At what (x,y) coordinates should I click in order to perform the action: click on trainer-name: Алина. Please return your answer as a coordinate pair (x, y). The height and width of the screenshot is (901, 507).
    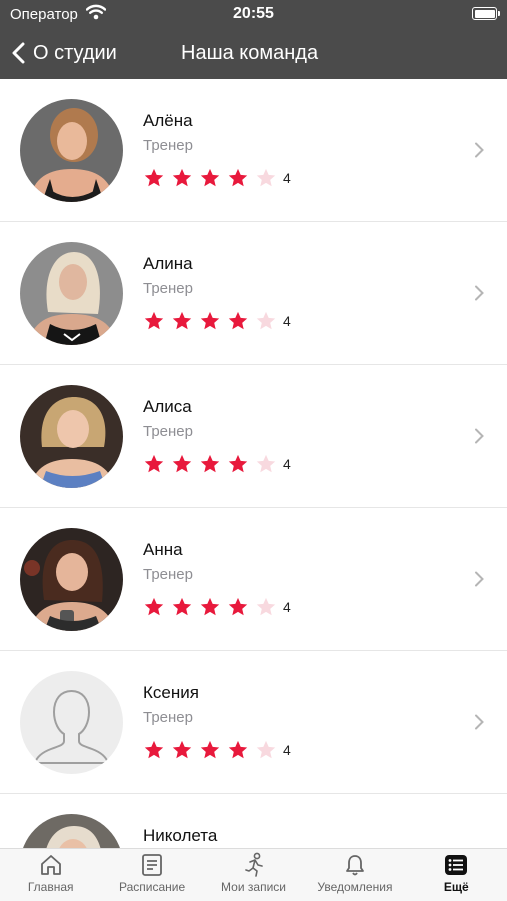
    Looking at the image, I should click on (168, 263).